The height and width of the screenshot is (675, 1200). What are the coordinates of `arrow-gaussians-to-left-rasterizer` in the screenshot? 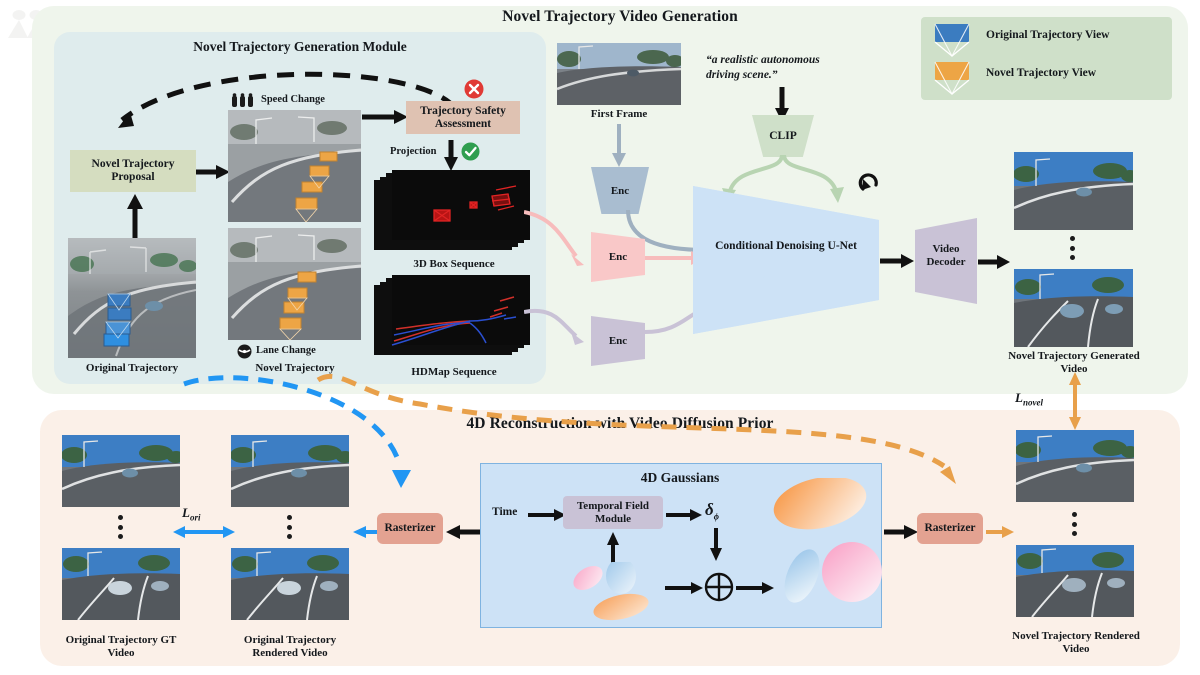 It's located at (464, 532).